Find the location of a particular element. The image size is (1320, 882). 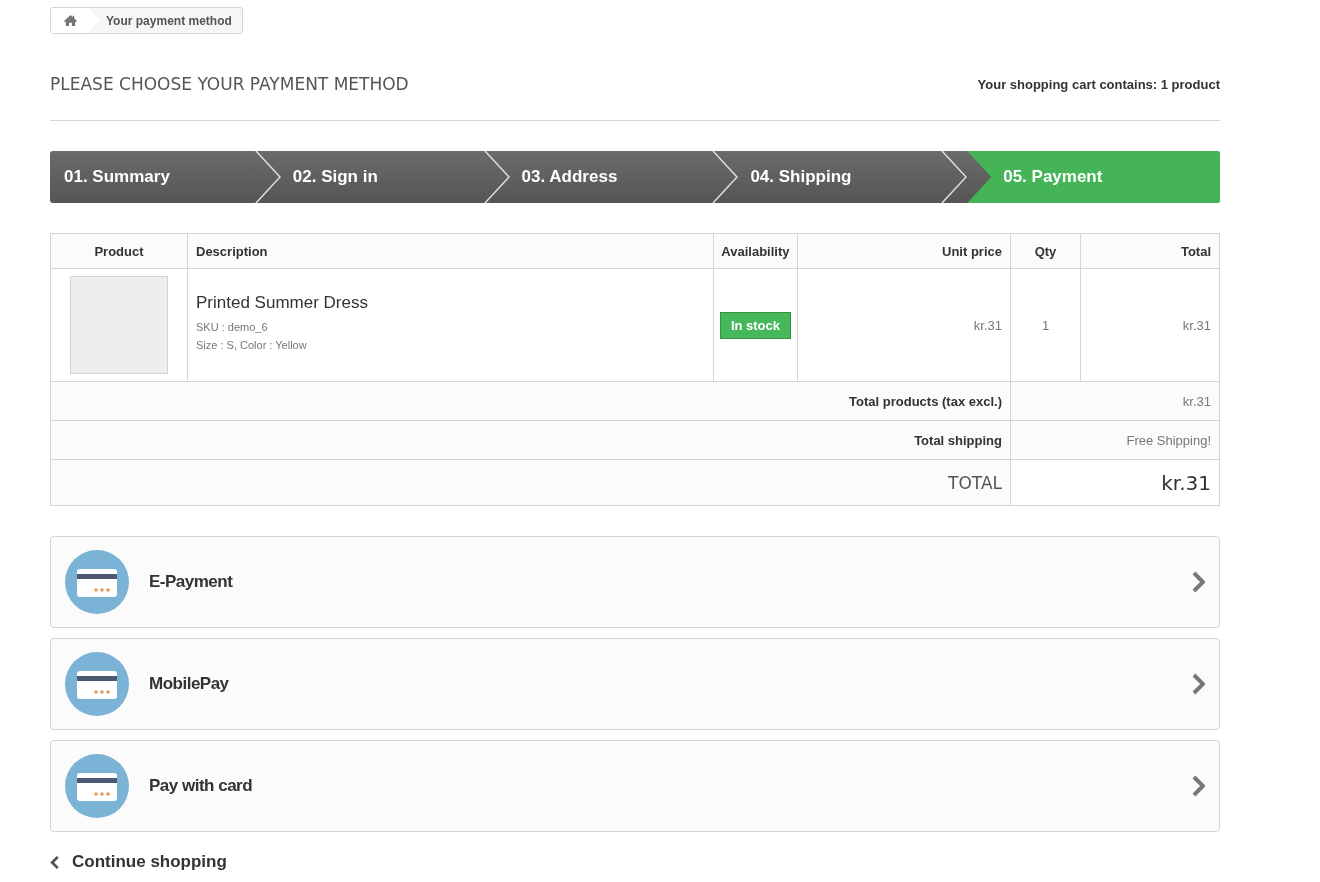

cart-summary: Your shopping cart contains: 1 product is located at coordinates (1098, 84).